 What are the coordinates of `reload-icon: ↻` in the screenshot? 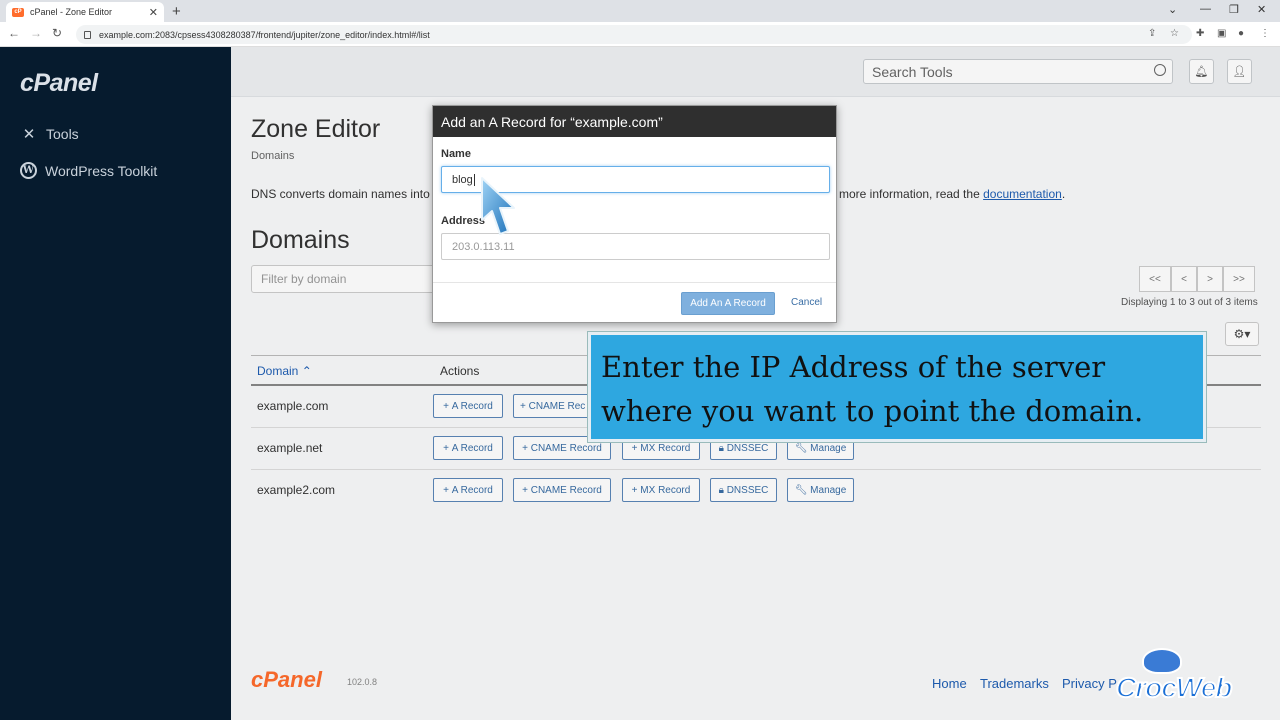 It's located at (57, 33).